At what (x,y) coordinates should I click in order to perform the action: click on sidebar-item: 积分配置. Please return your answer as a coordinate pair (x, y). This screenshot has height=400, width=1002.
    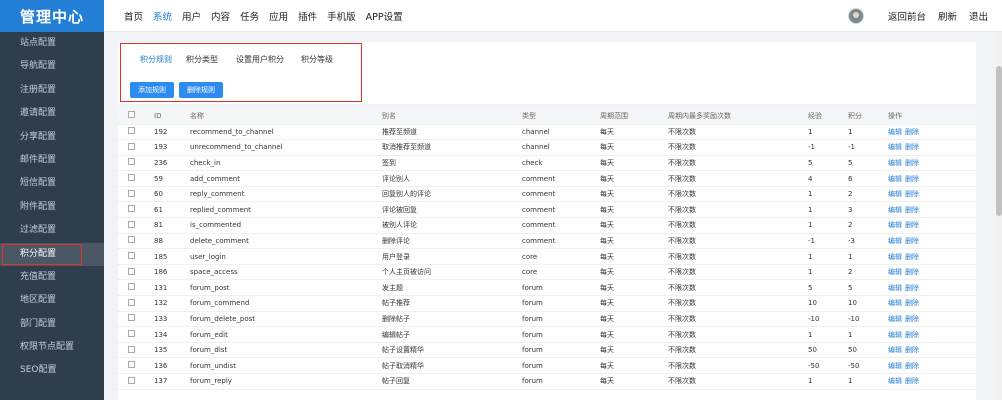
    Looking at the image, I should click on (52, 254).